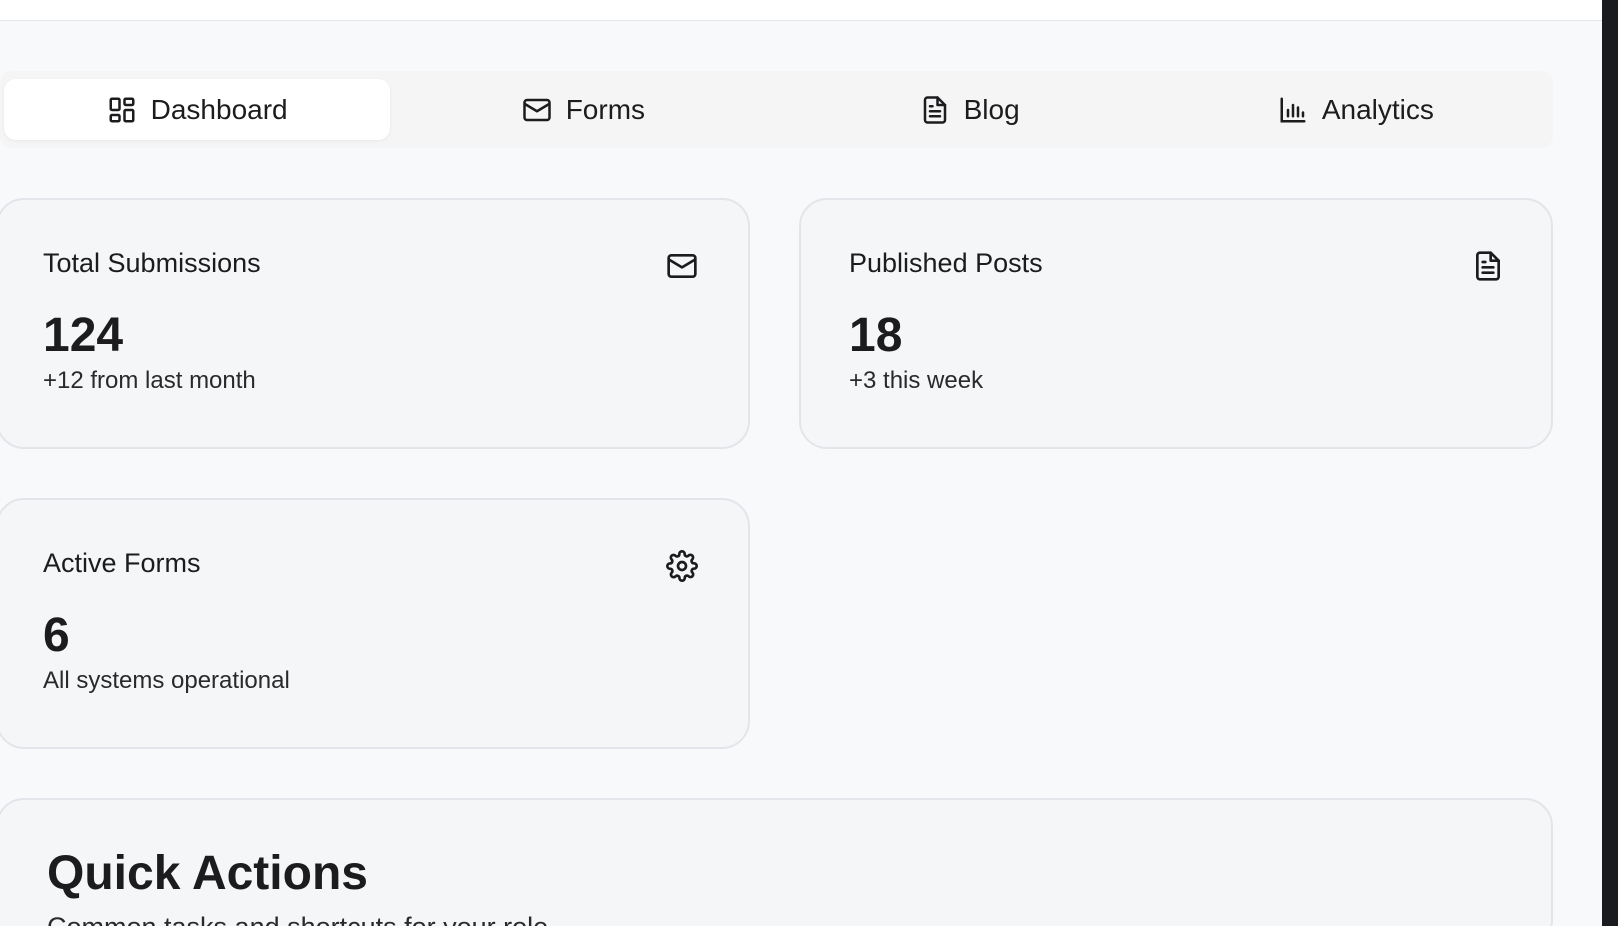 The image size is (1618, 926). What do you see at coordinates (1293, 109) in the screenshot?
I see `bar-chart-icon` at bounding box center [1293, 109].